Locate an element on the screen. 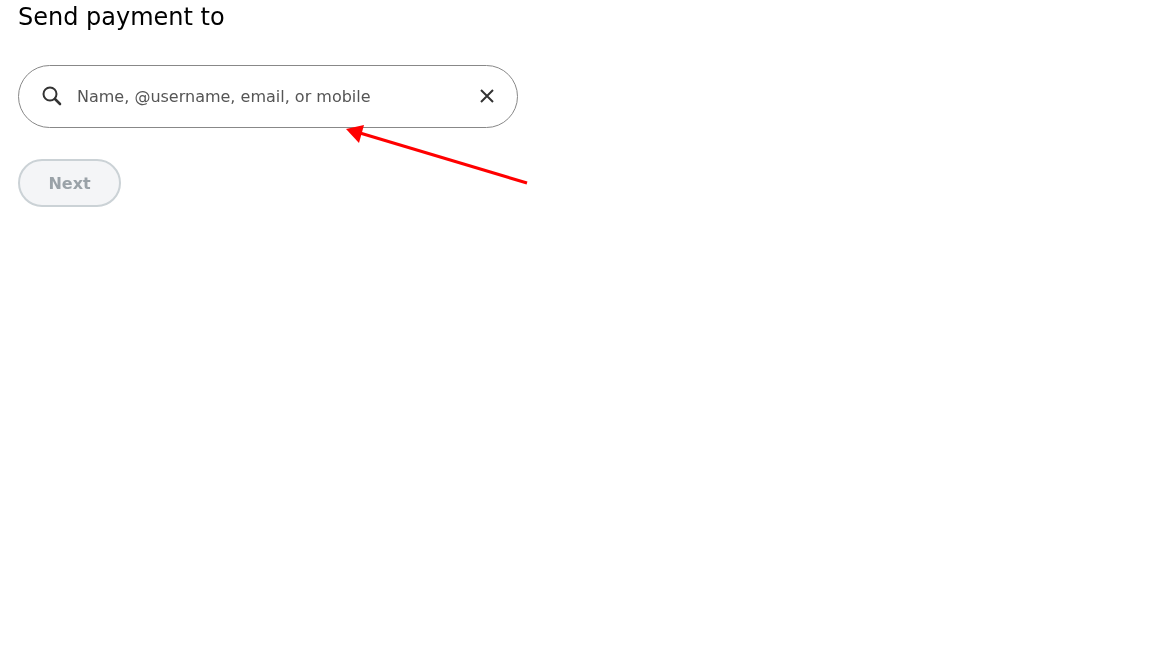 The width and height of the screenshot is (1152, 648). search-icon is located at coordinates (52, 96).